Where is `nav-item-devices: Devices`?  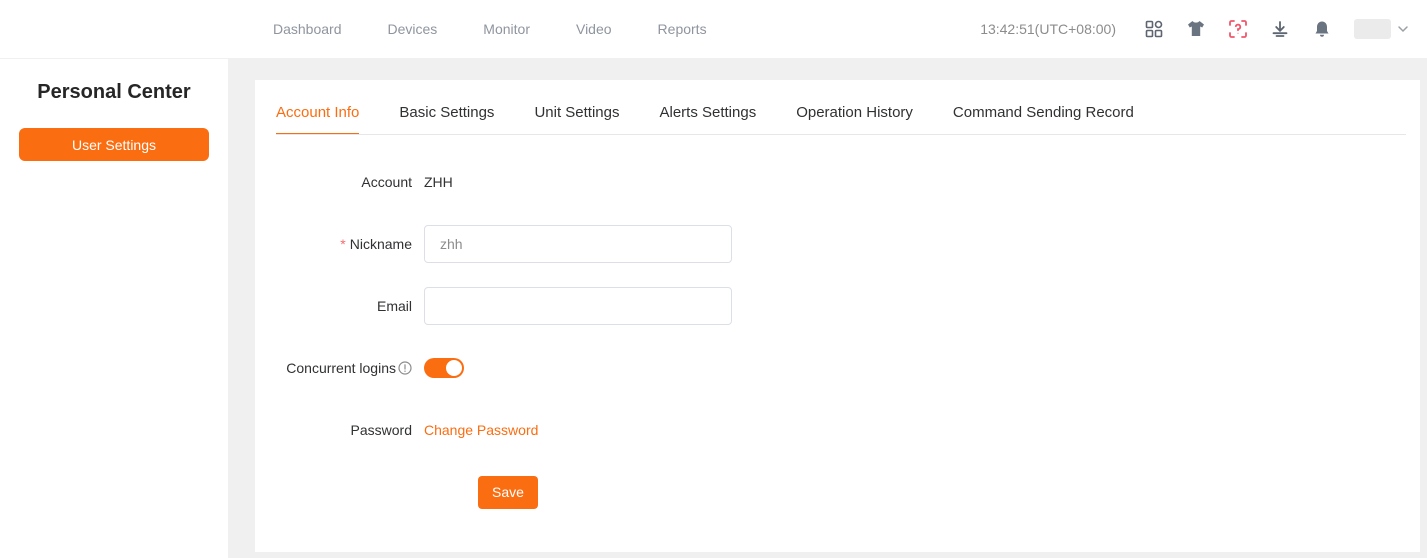 nav-item-devices: Devices is located at coordinates (413, 29).